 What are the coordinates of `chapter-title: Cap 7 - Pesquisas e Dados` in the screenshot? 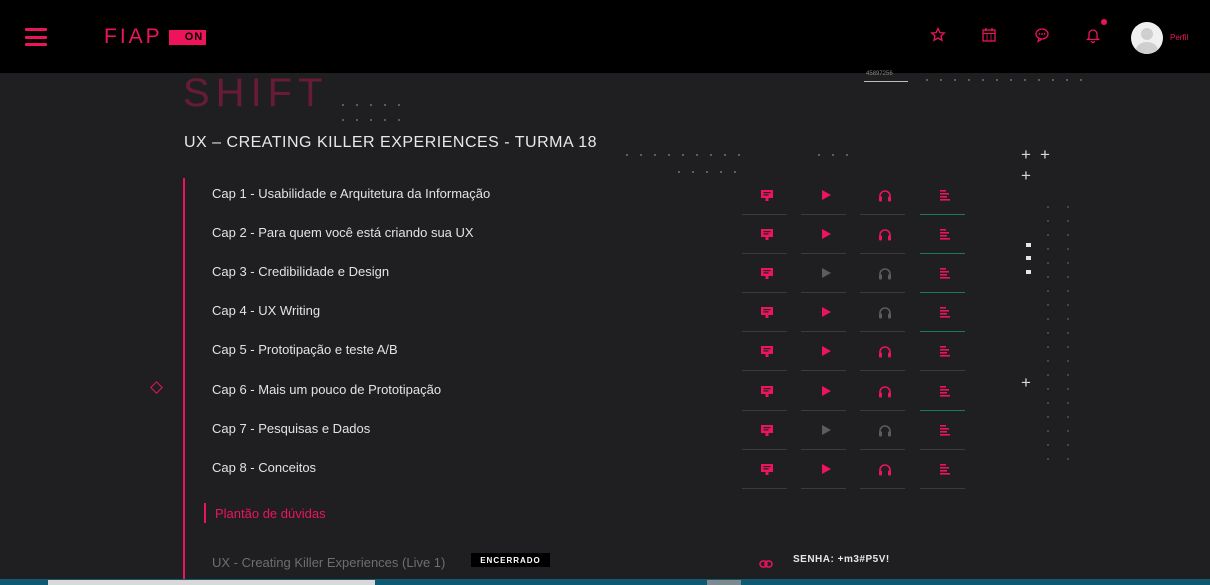 It's located at (291, 428).